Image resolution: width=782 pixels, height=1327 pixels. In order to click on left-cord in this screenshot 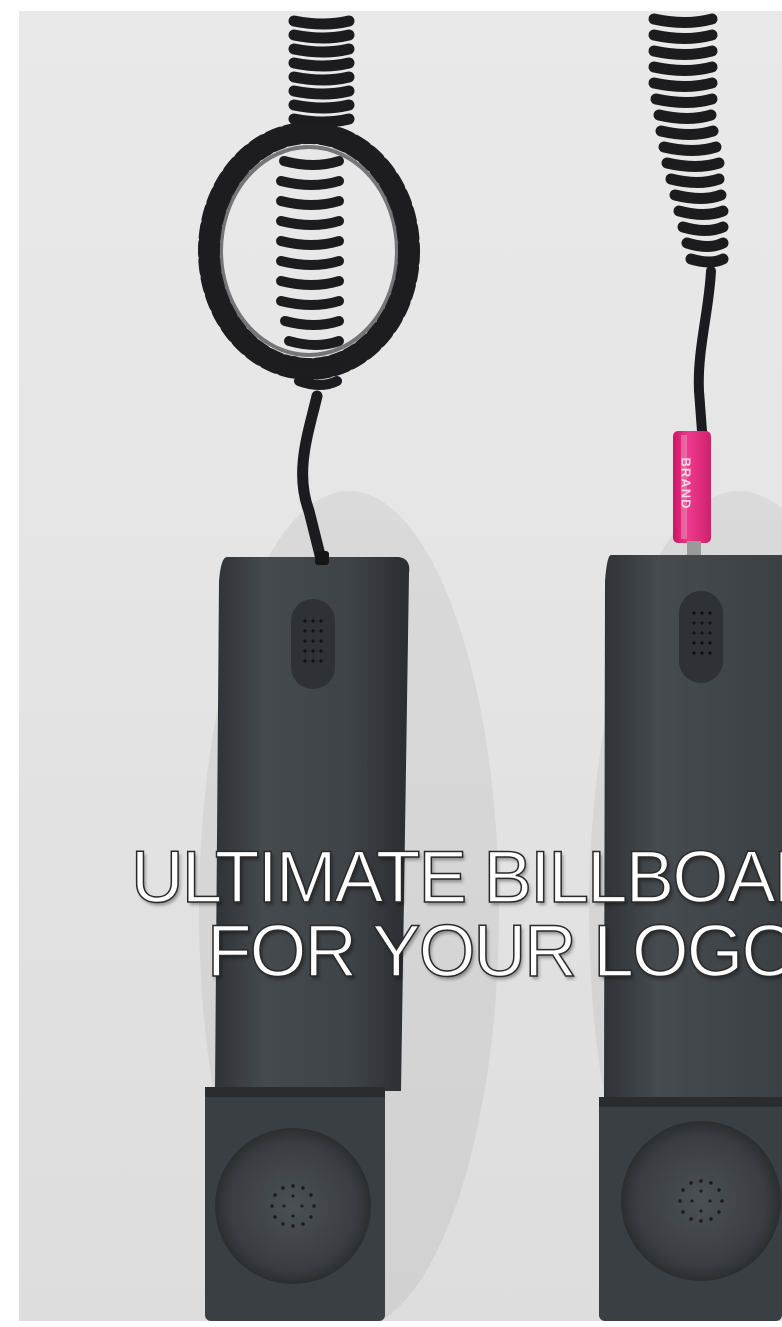, I will do `click(309, 290)`.